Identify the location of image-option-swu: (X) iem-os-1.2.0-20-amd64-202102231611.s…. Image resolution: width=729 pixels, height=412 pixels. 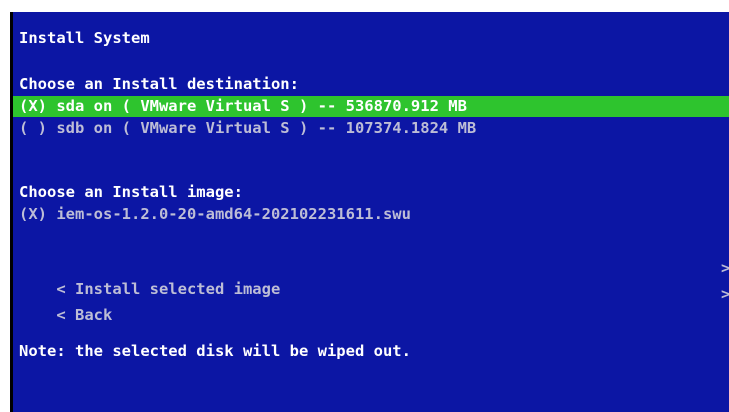
(371, 214).